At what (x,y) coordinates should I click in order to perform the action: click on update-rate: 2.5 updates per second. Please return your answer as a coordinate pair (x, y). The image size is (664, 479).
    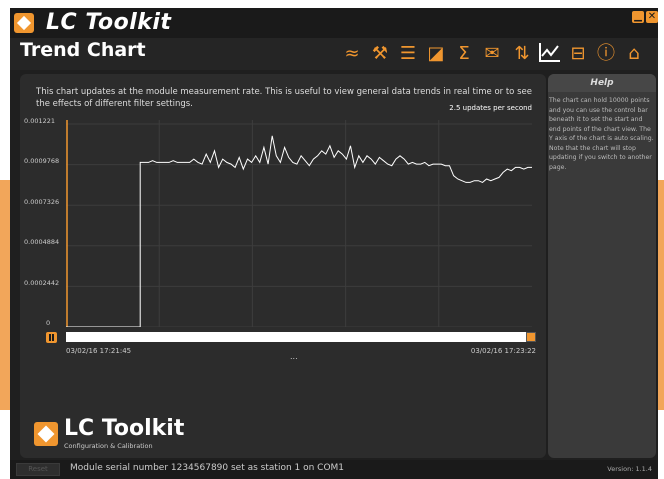
    Looking at the image, I should click on (490, 108).